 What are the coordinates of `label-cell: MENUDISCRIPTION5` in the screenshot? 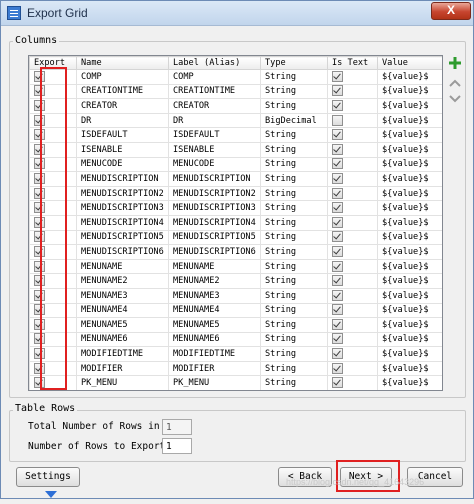 It's located at (215, 237).